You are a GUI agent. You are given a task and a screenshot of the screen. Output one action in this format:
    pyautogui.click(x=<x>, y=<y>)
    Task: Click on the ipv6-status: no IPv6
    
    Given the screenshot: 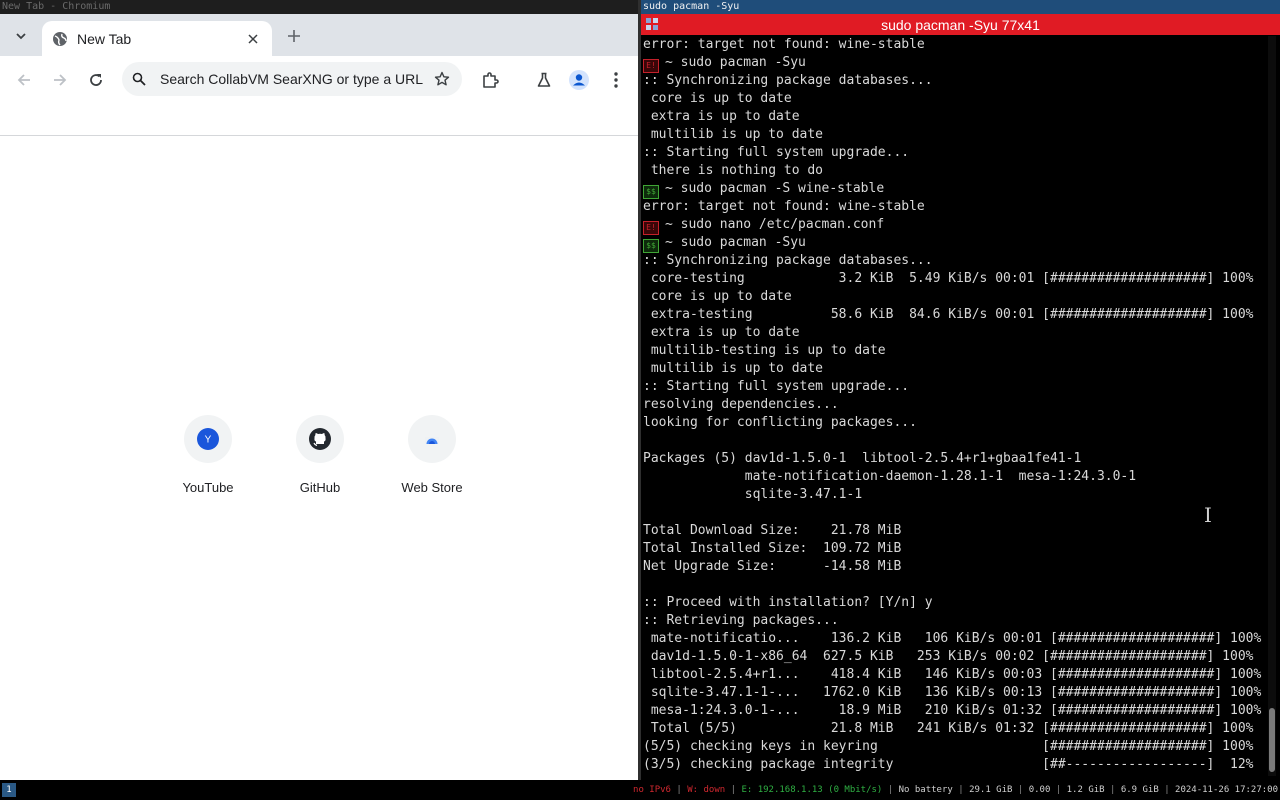 What is the action you would take?
    pyautogui.click(x=652, y=790)
    